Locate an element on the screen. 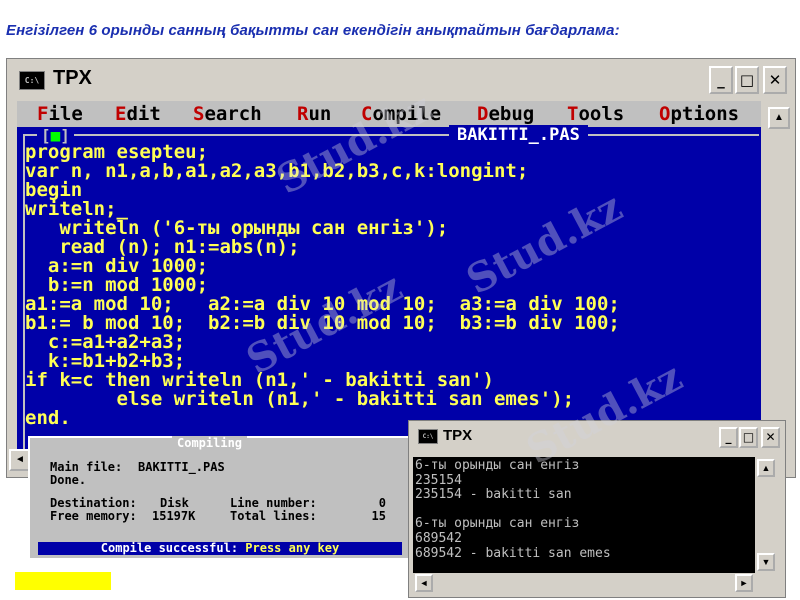 The height and width of the screenshot is (600, 800). menu-file: File is located at coordinates (60, 114).